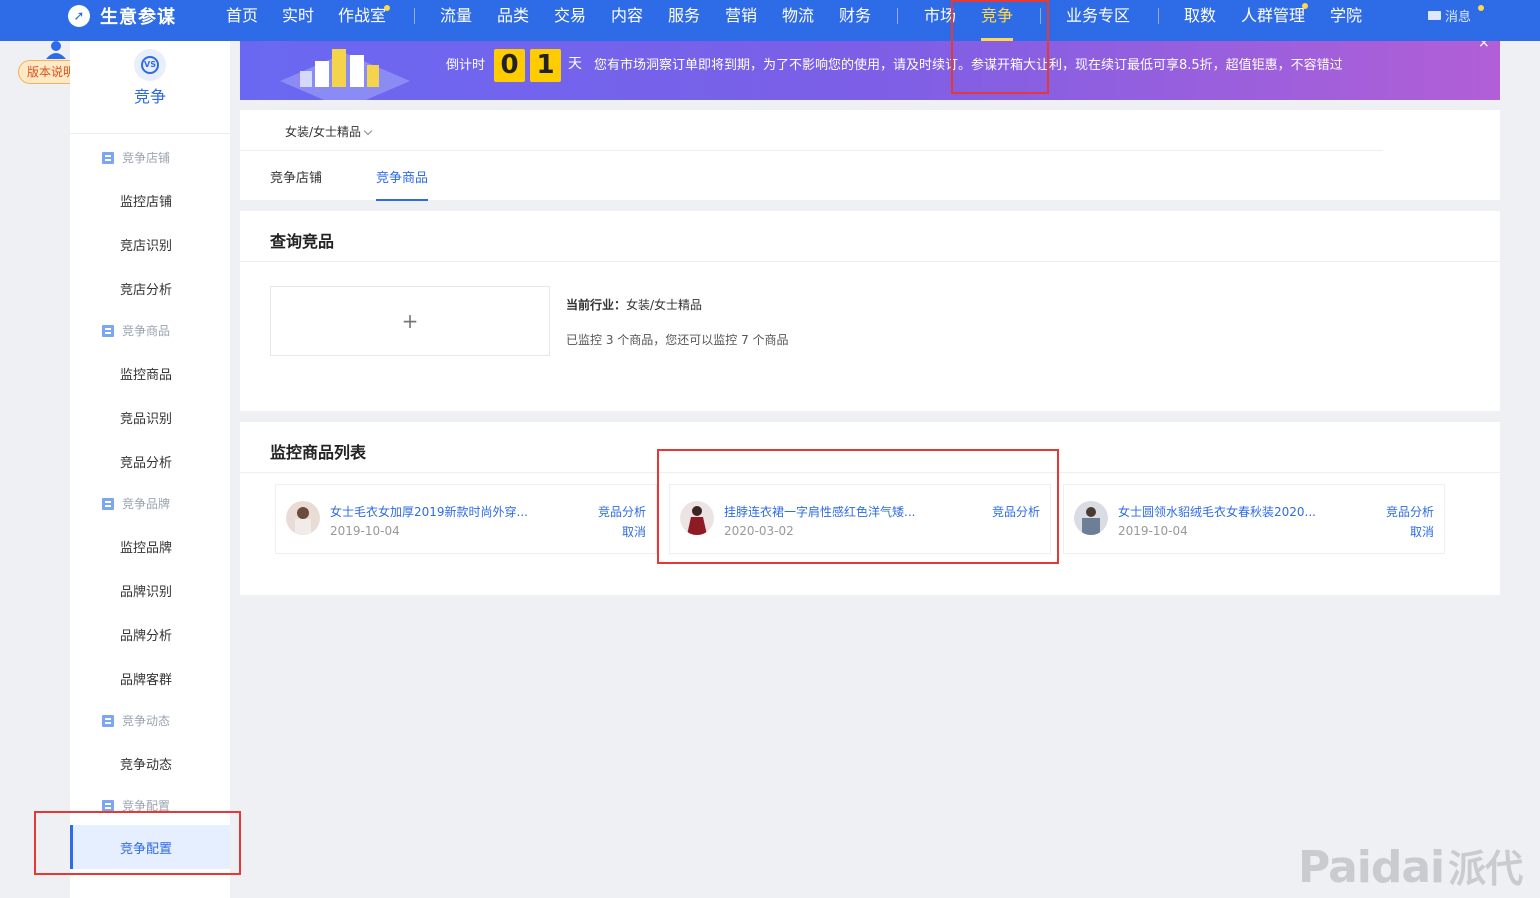 Image resolution: width=1540 pixels, height=898 pixels. I want to click on app-logo: ➚ 生意参谋, so click(122, 16).